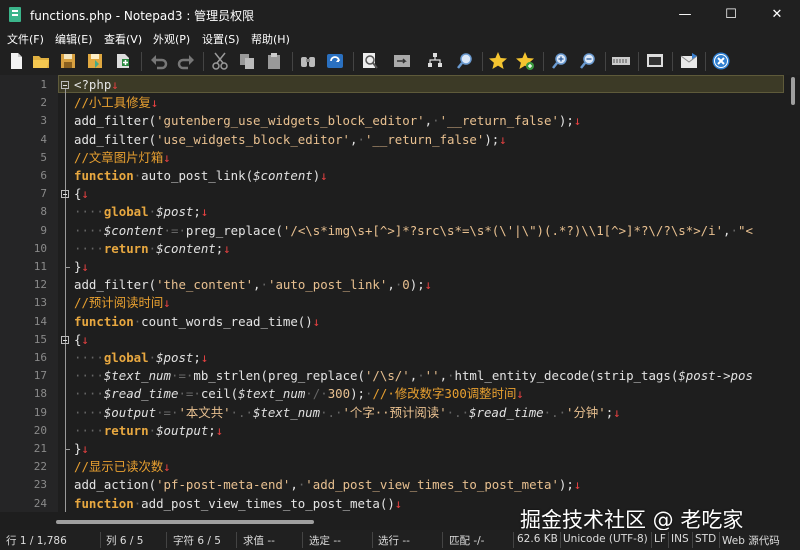 The width and height of the screenshot is (800, 550). I want to click on paste-icon, so click(274, 61).